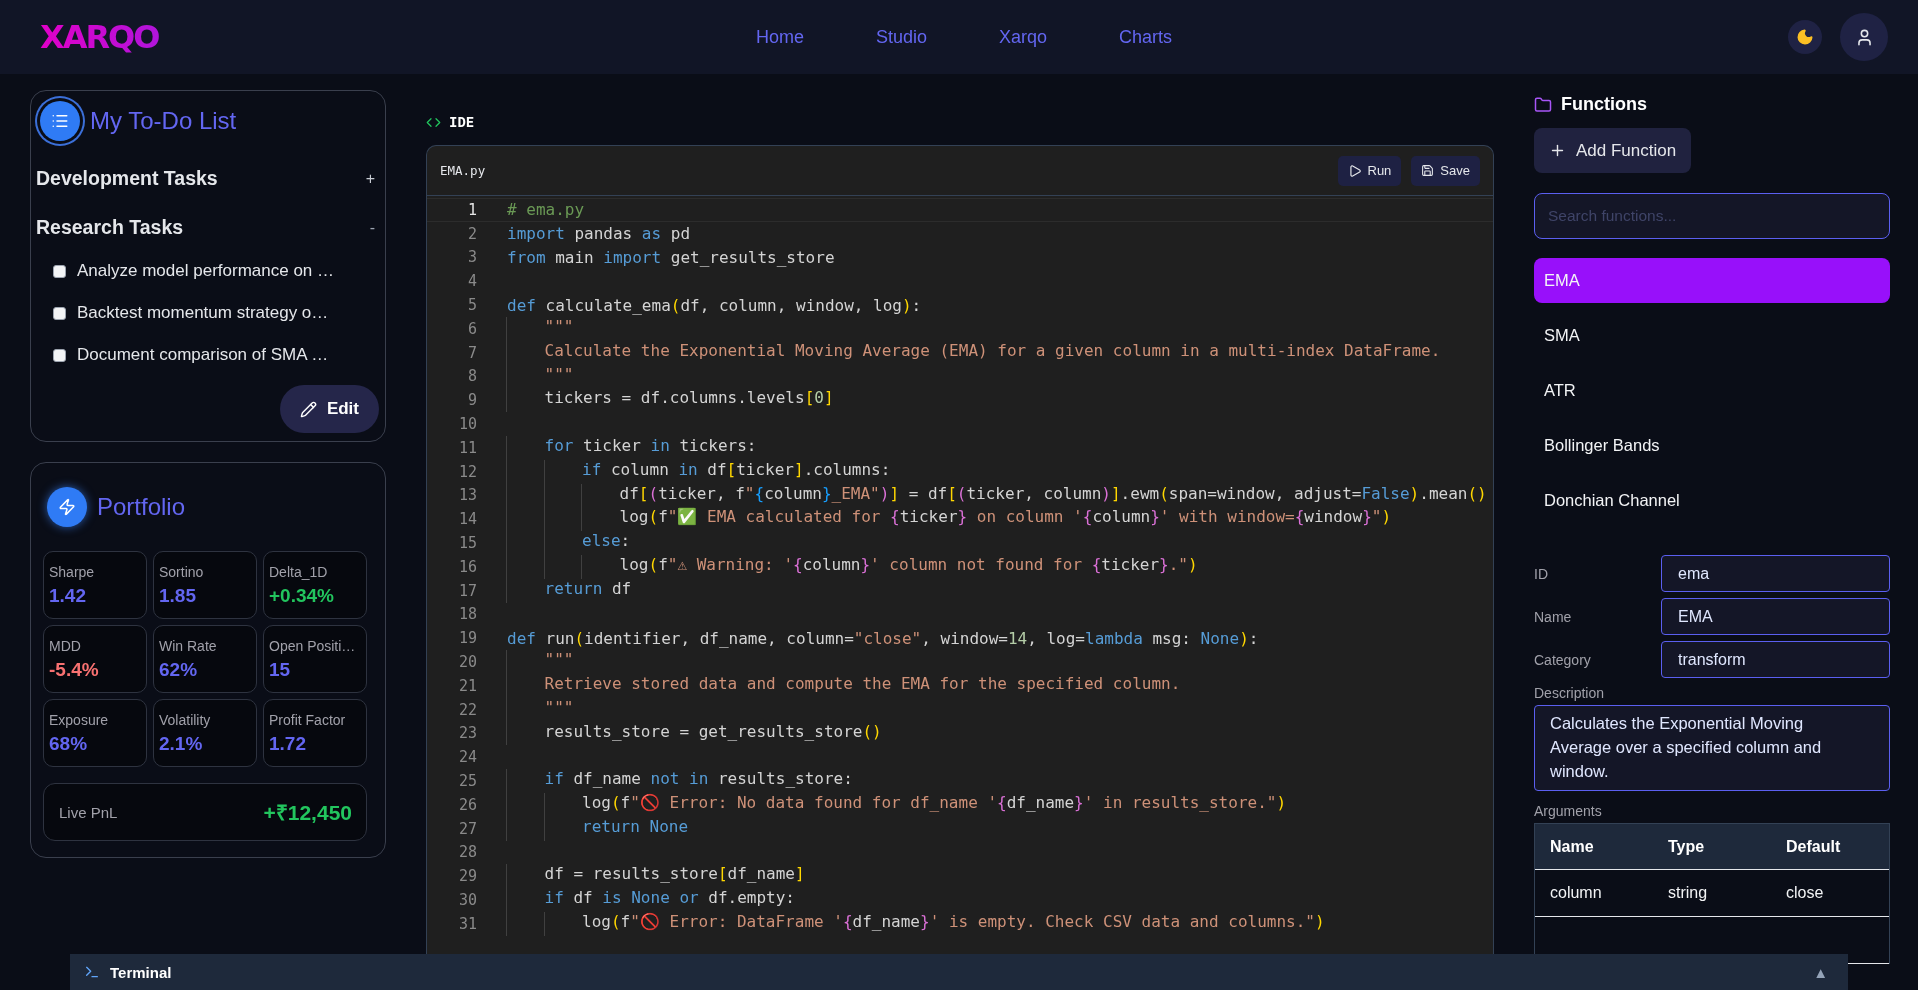 This screenshot has height=990, width=1918. I want to click on card-title: Portfolio, so click(141, 507).